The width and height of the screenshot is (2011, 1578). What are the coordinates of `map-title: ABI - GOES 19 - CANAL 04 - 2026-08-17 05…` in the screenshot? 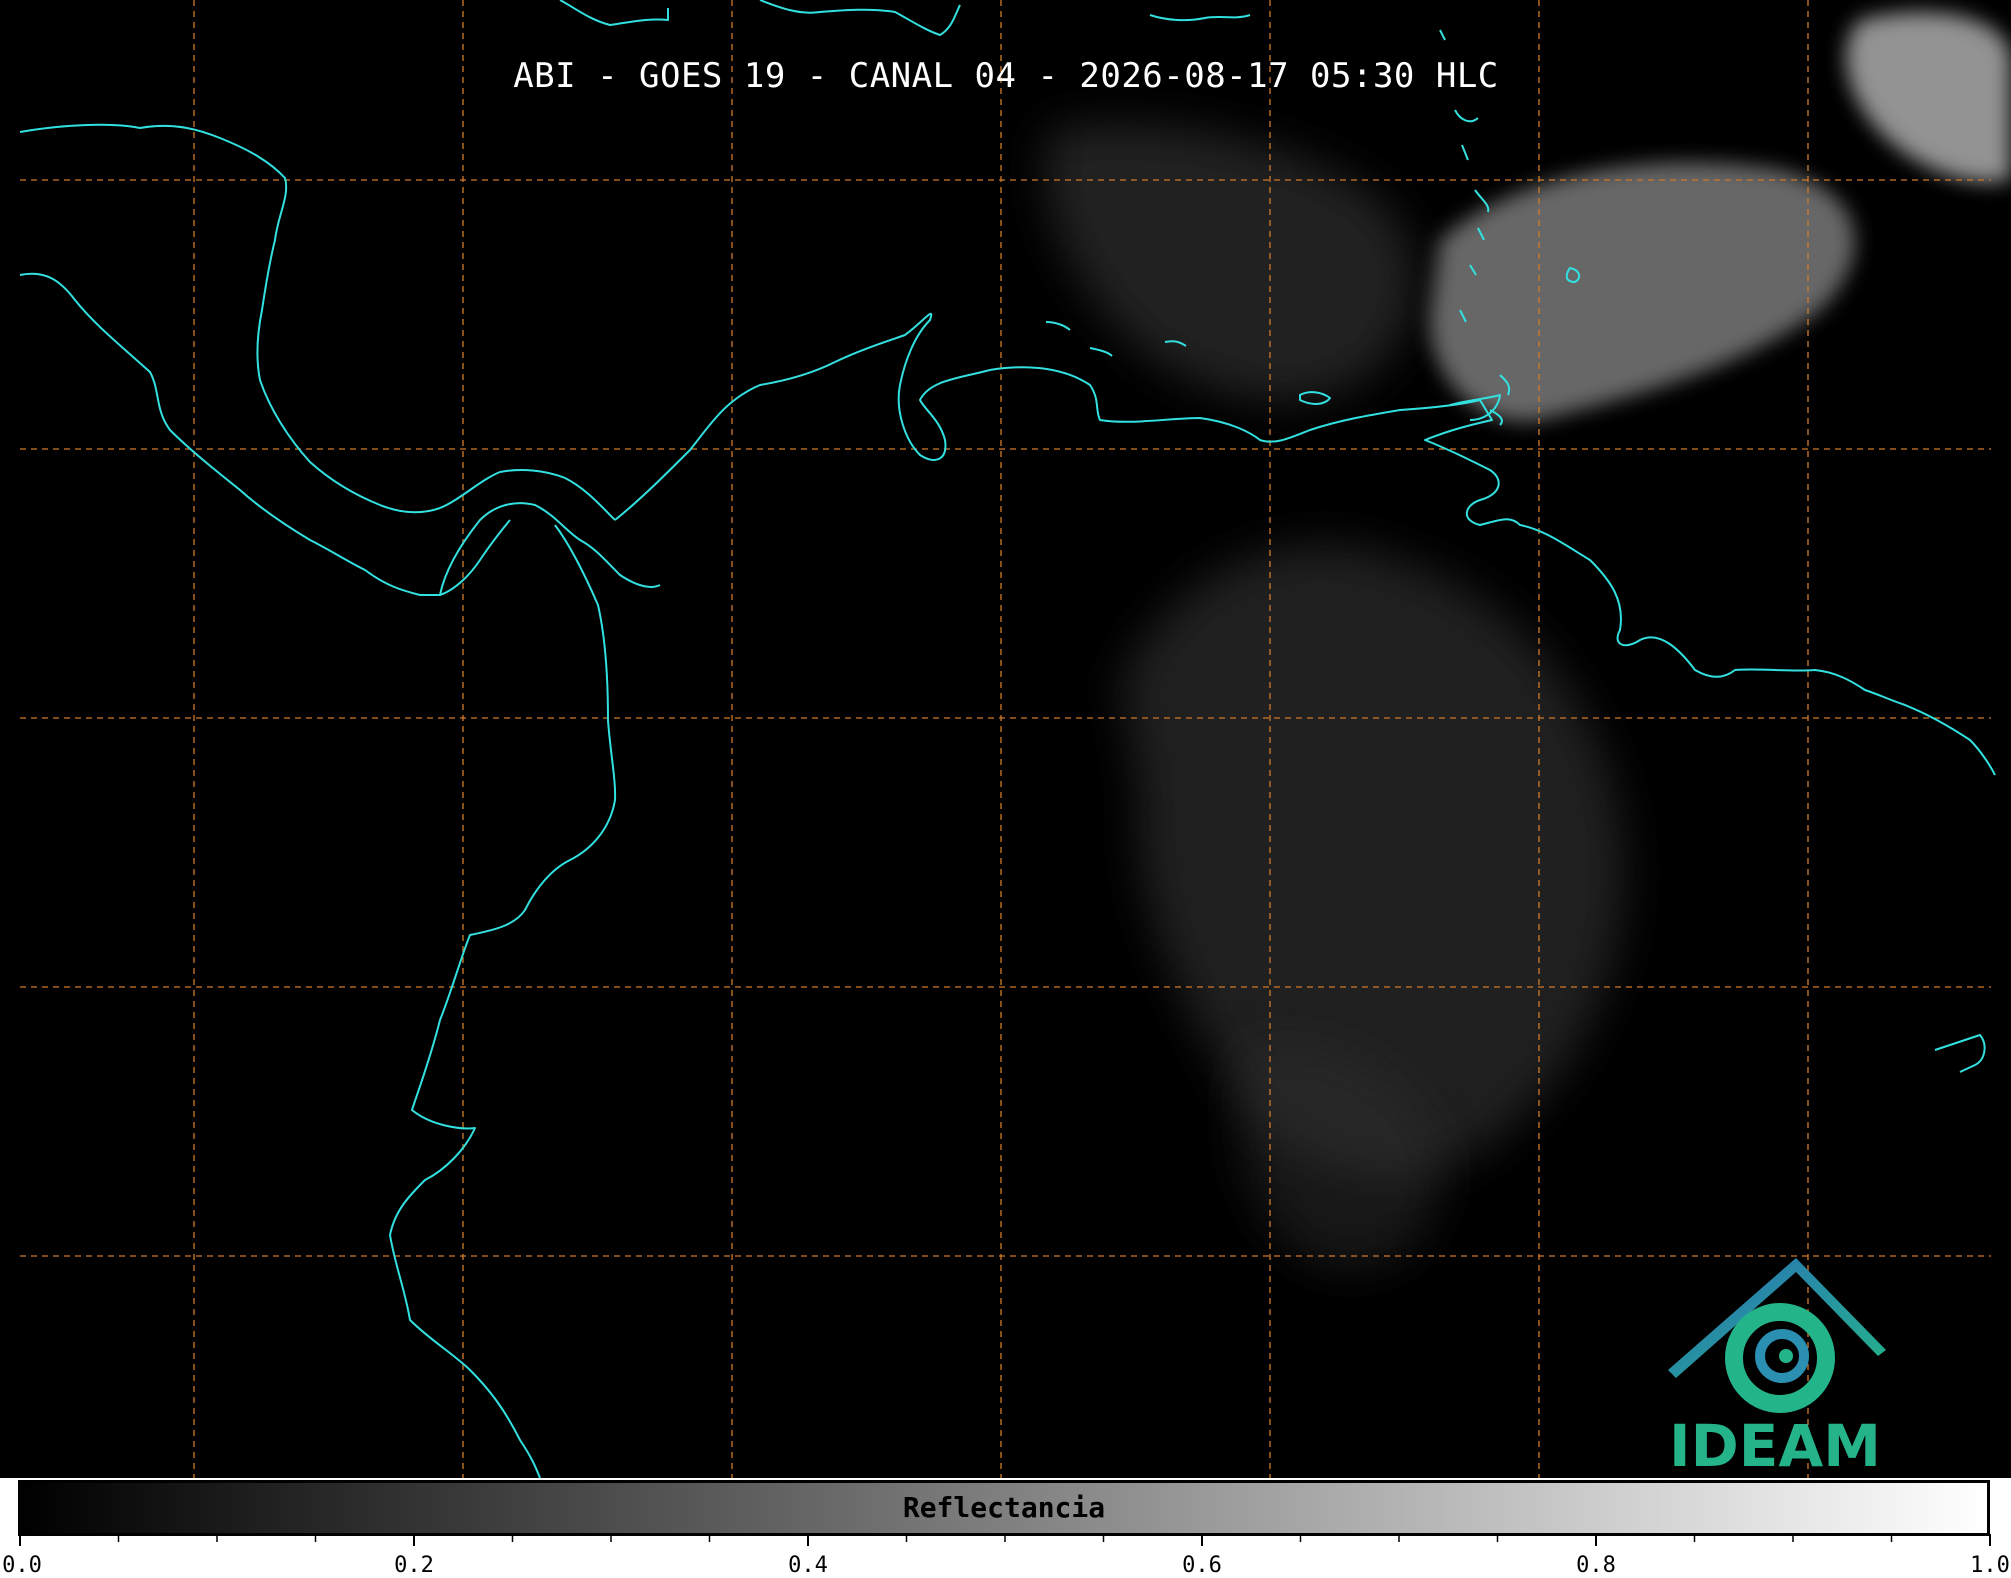 It's located at (1006, 76).